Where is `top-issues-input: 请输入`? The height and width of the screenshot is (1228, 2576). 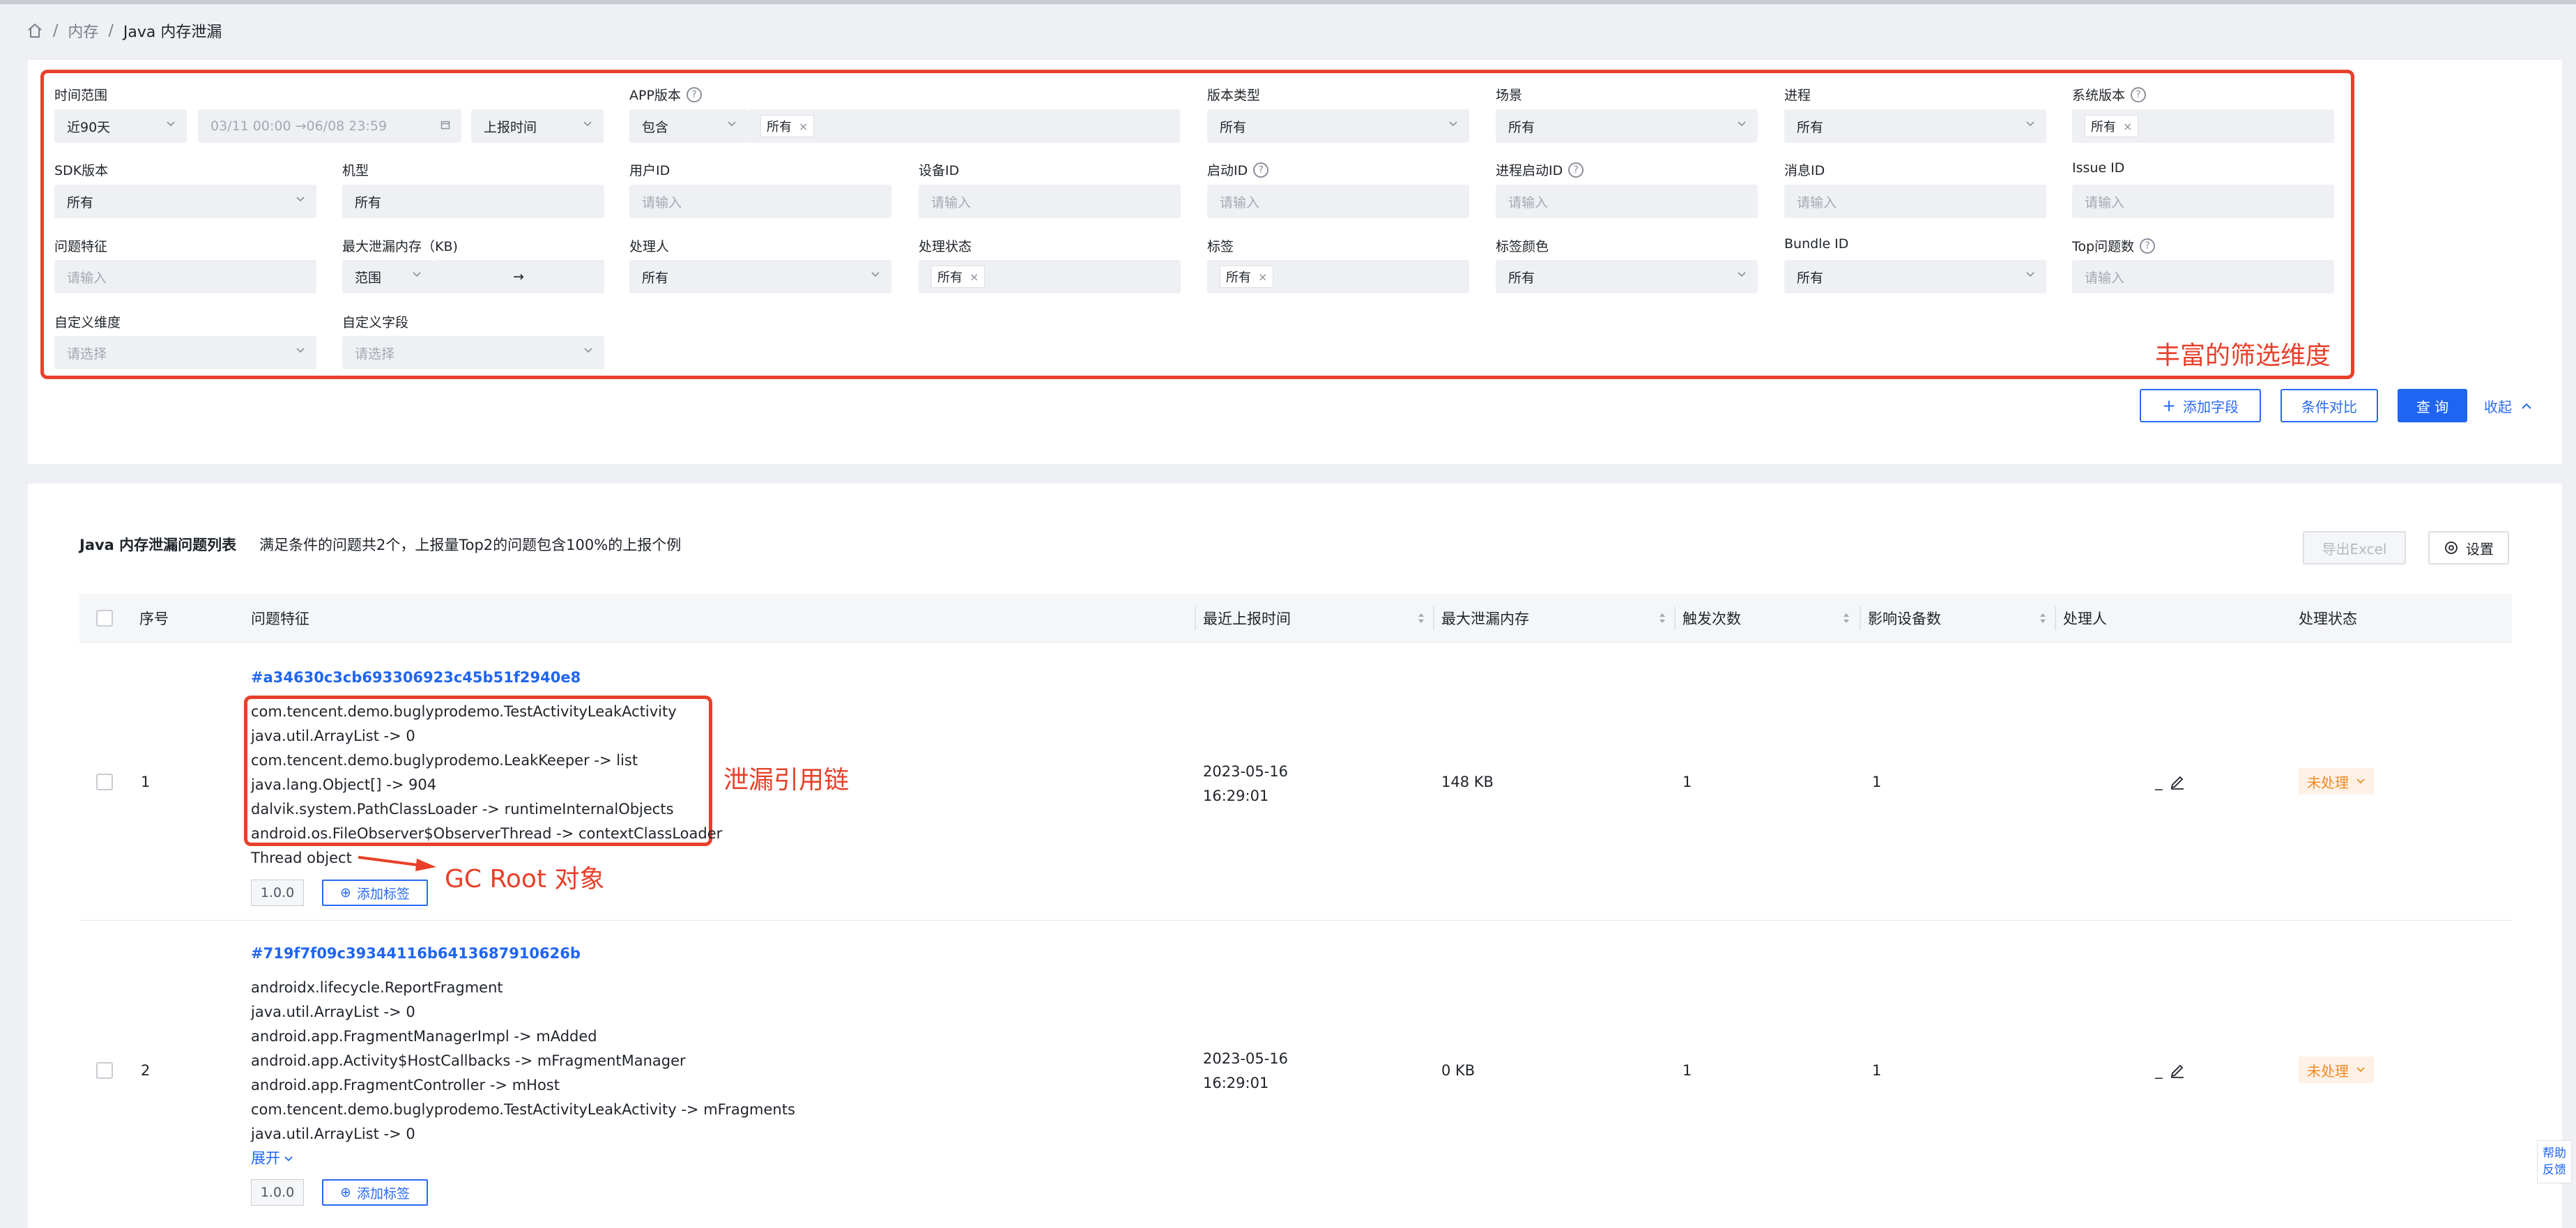 top-issues-input: 请输入 is located at coordinates (2203, 276).